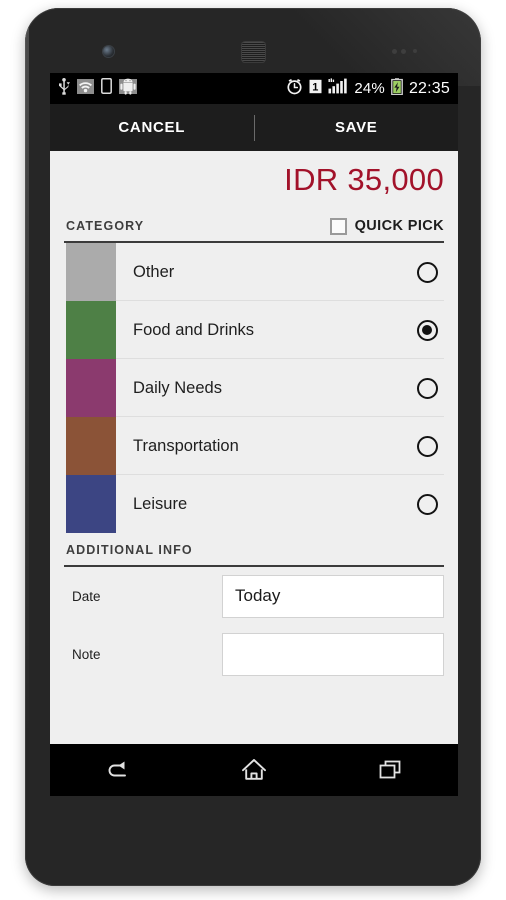 This screenshot has height=900, width=506. I want to click on category-label: Other, so click(154, 271).